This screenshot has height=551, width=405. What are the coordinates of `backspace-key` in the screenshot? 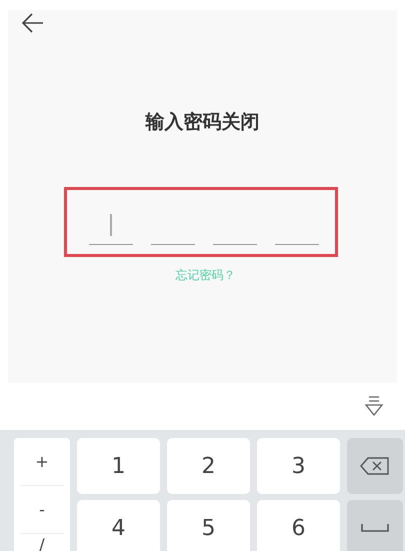 It's located at (375, 466).